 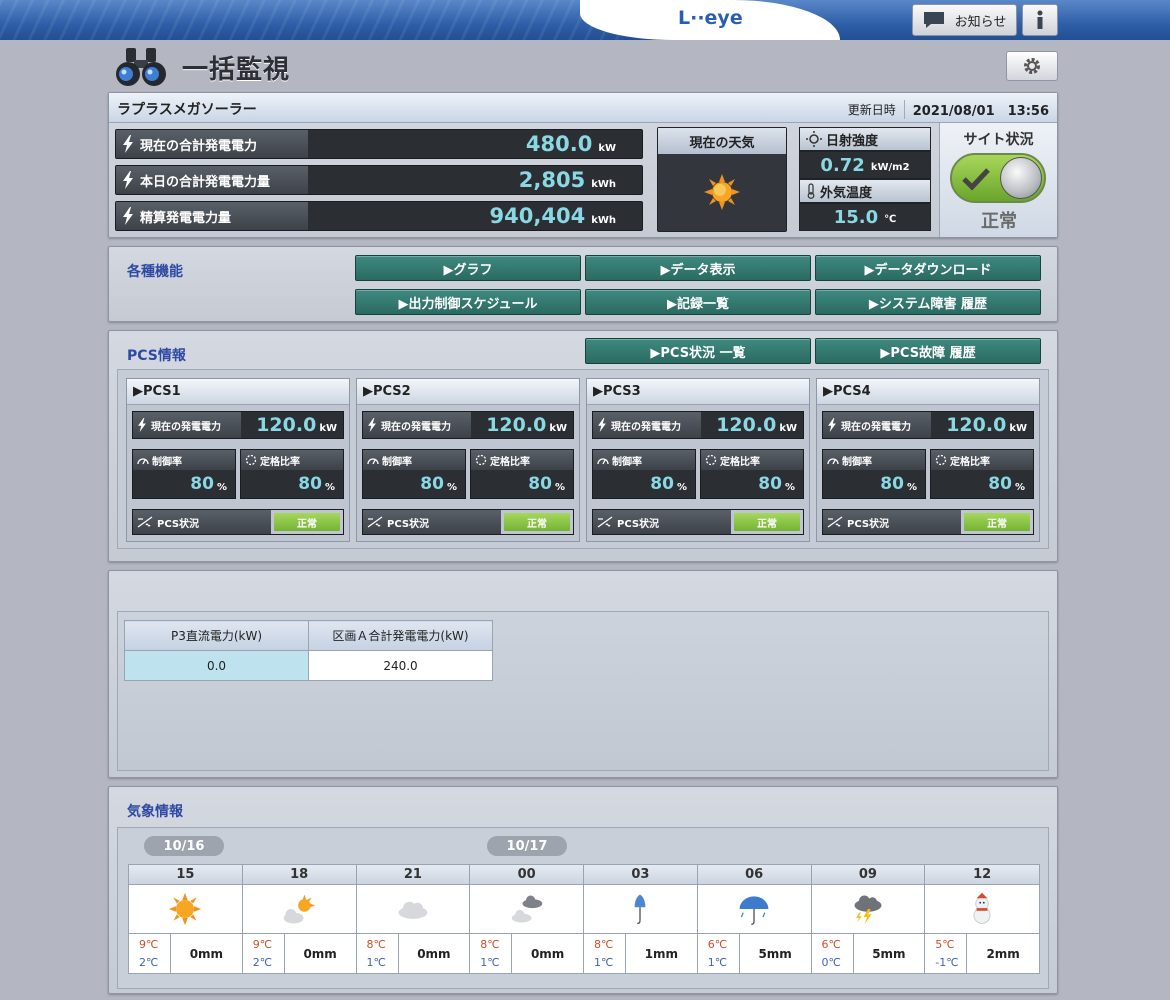 I want to click on info-button, so click(x=1040, y=20).